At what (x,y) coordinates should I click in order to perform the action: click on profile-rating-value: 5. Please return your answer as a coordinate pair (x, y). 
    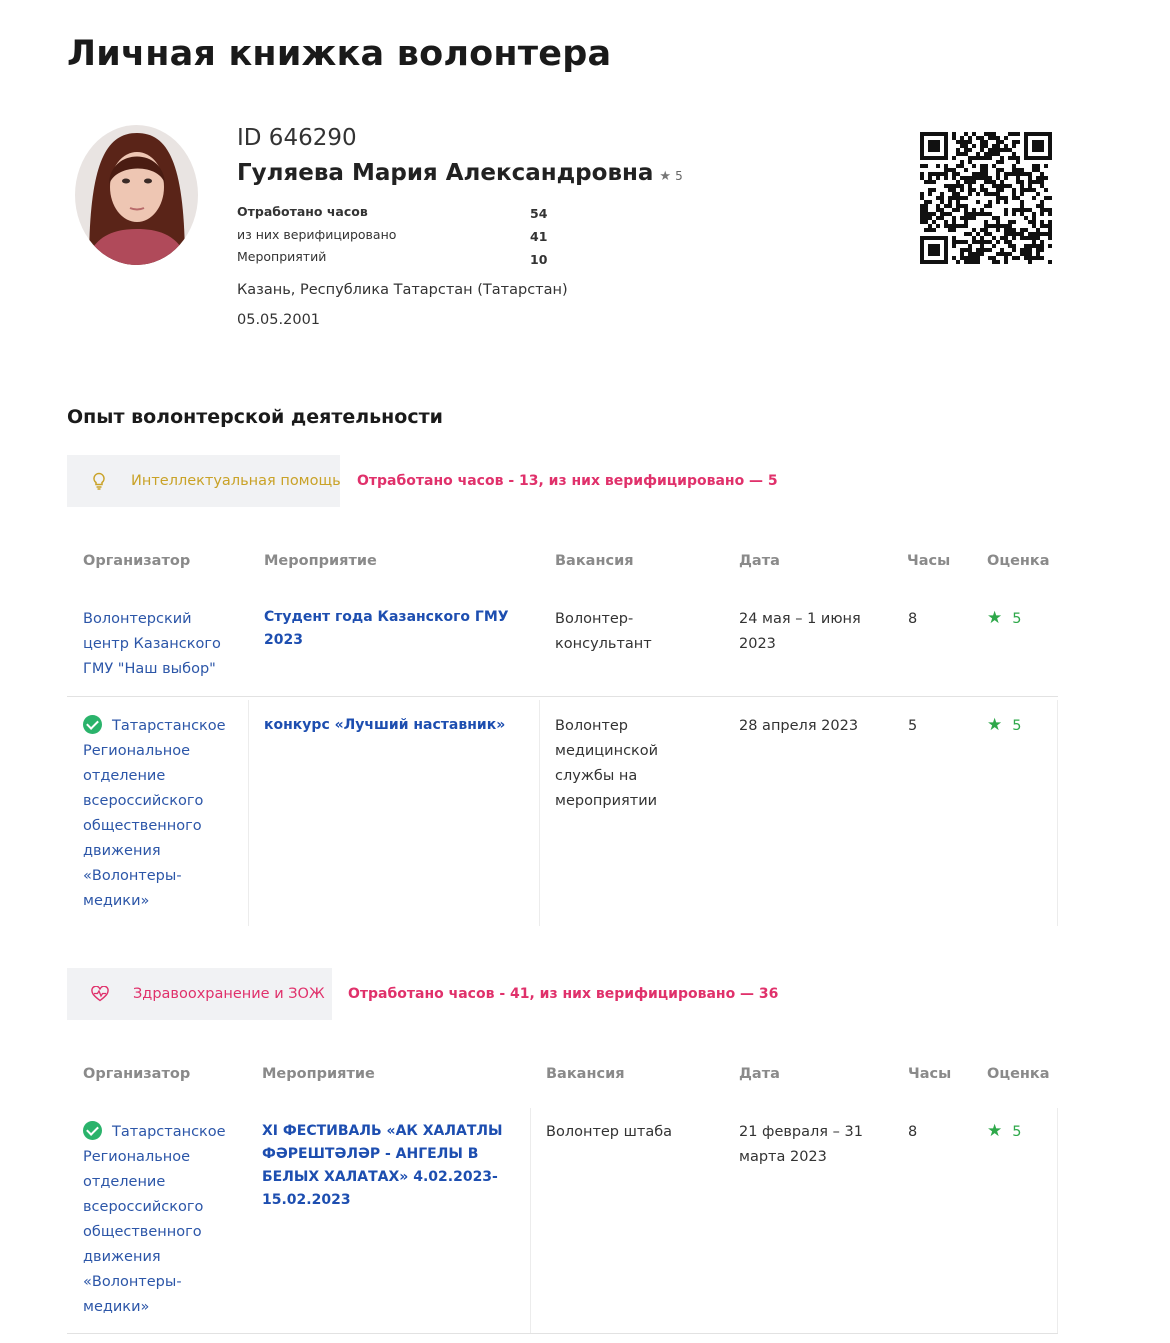
    Looking at the image, I should click on (679, 176).